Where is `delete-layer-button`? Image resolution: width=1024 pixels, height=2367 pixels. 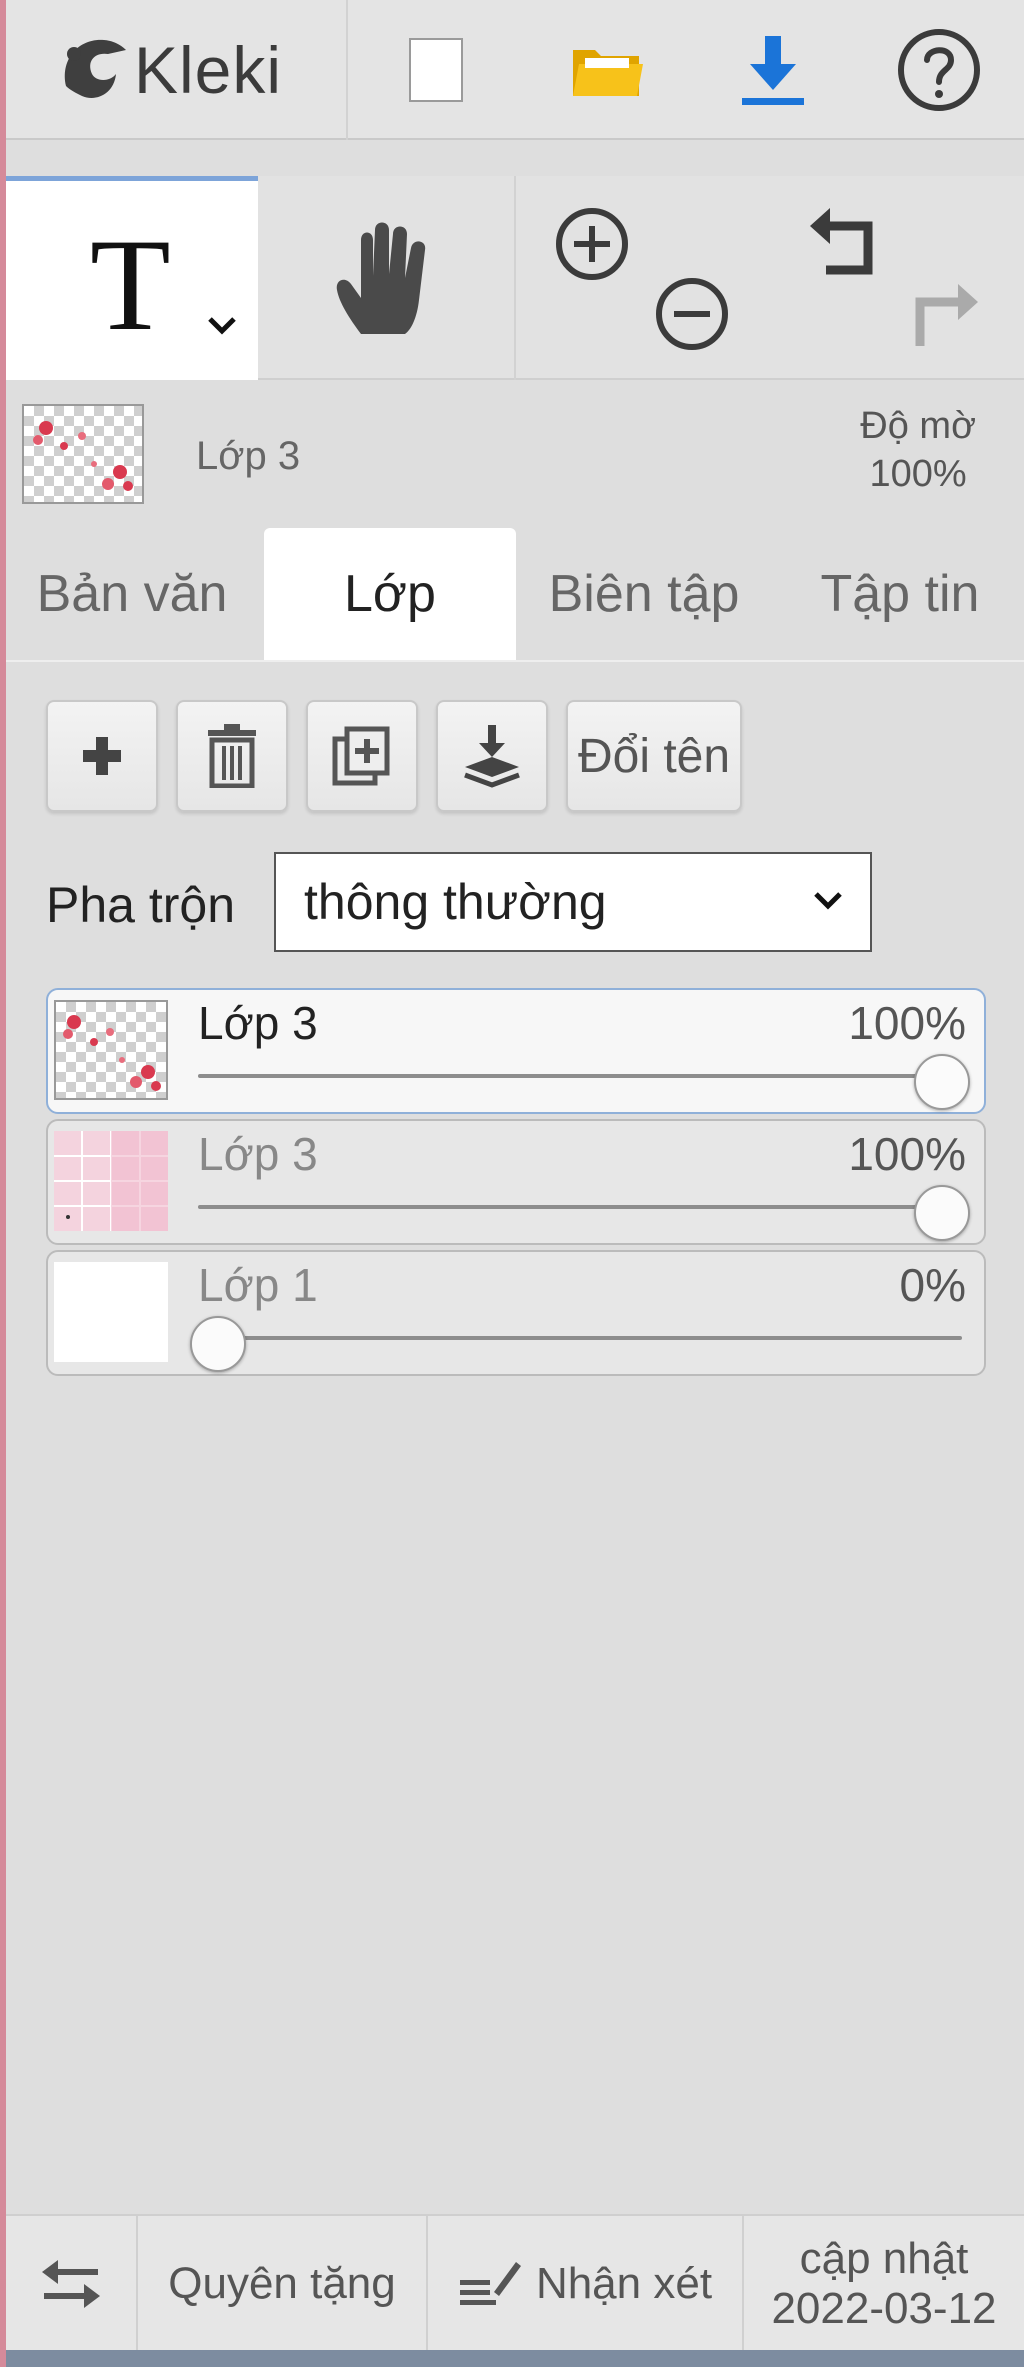 delete-layer-button is located at coordinates (232, 756).